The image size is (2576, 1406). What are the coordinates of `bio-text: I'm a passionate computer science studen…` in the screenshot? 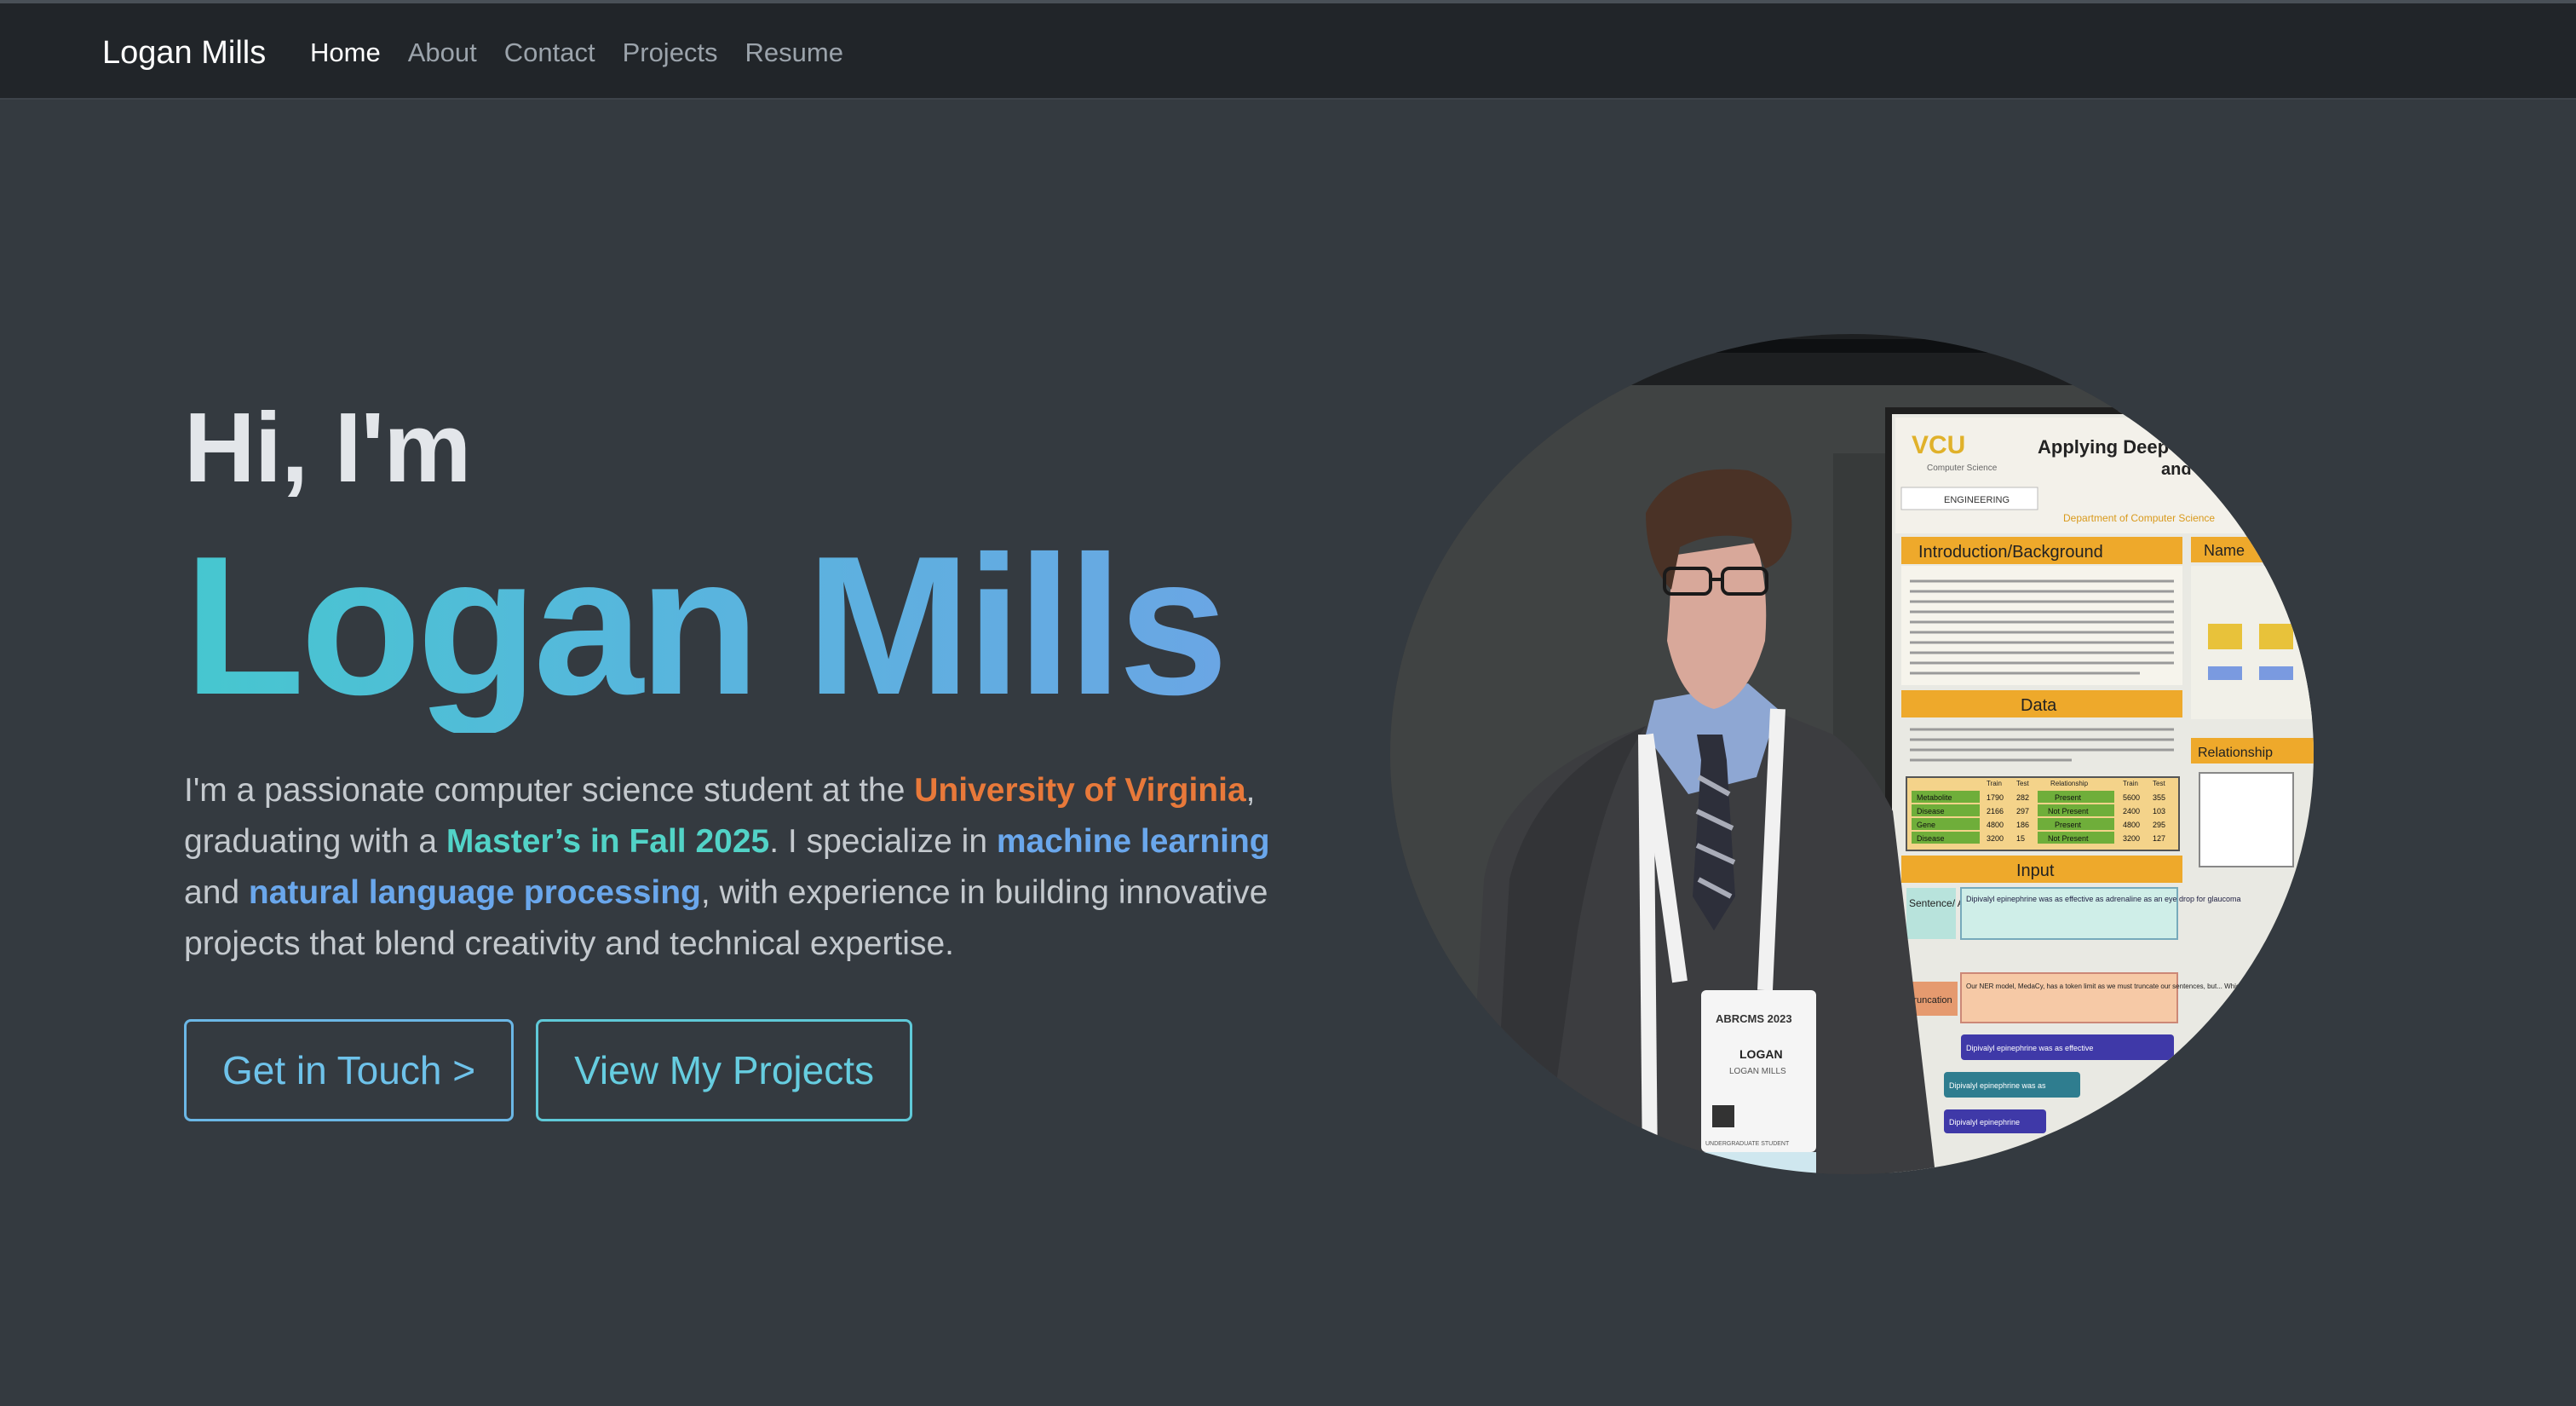 It's located at (549, 790).